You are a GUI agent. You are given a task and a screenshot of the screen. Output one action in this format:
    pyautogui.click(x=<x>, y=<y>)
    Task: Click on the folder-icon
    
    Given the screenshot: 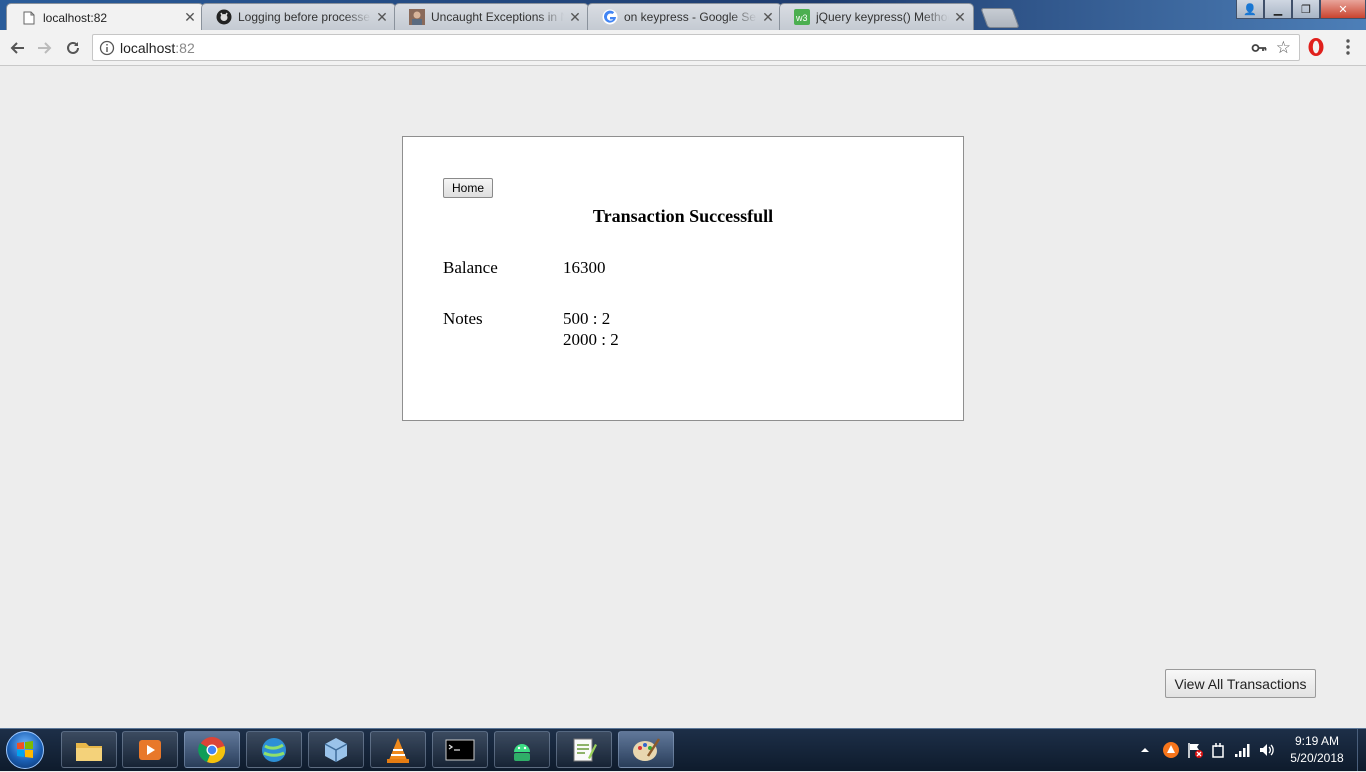 What is the action you would take?
    pyautogui.click(x=89, y=751)
    